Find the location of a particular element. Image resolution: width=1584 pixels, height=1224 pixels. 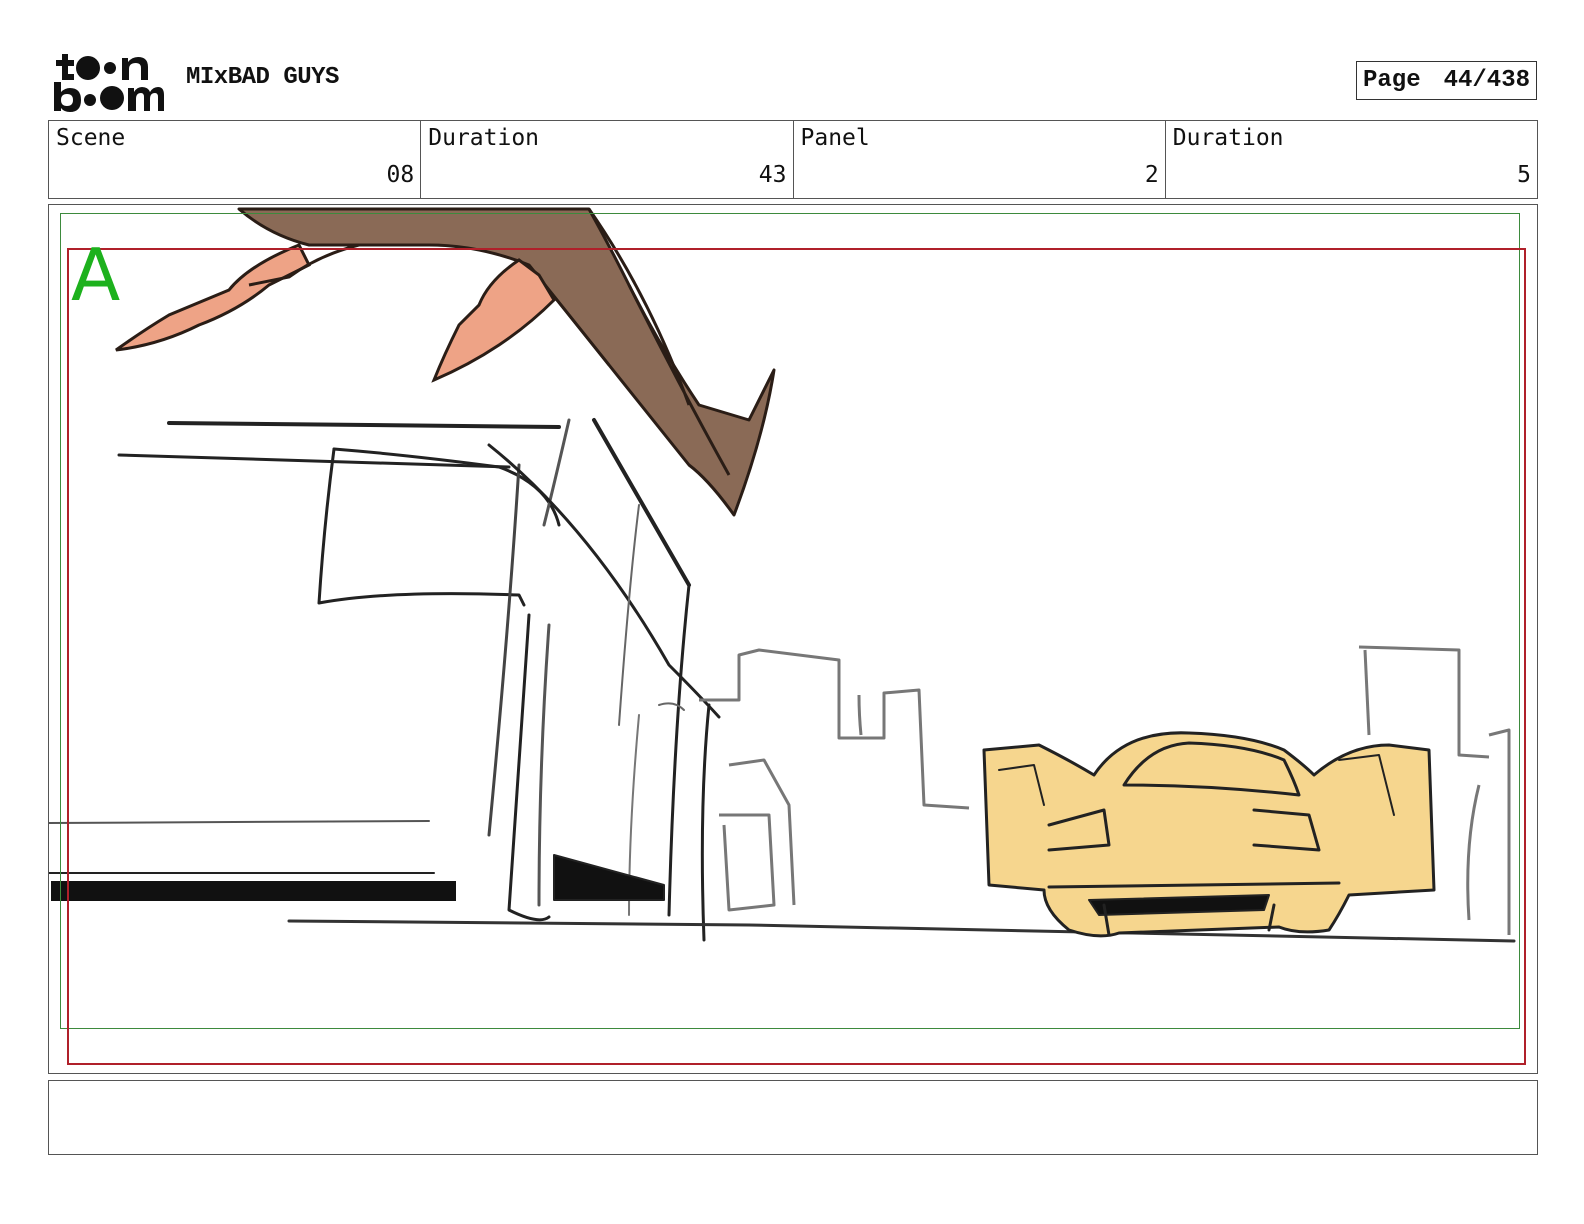

project-title: MIxBAD GUYS is located at coordinates (262, 77).